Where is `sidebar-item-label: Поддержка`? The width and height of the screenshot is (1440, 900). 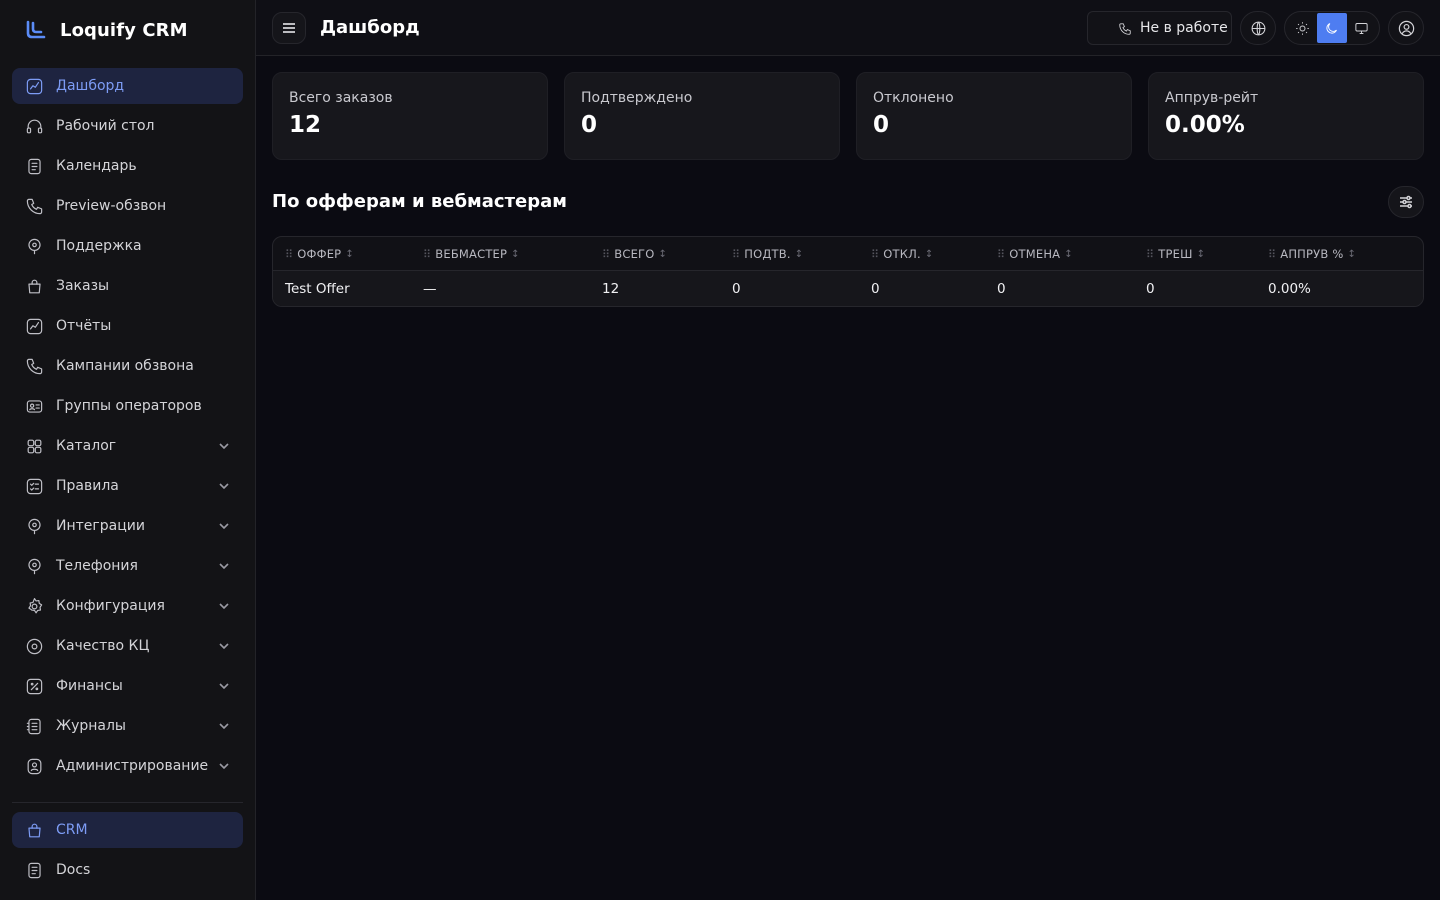
sidebar-item-label: Поддержка is located at coordinates (99, 246).